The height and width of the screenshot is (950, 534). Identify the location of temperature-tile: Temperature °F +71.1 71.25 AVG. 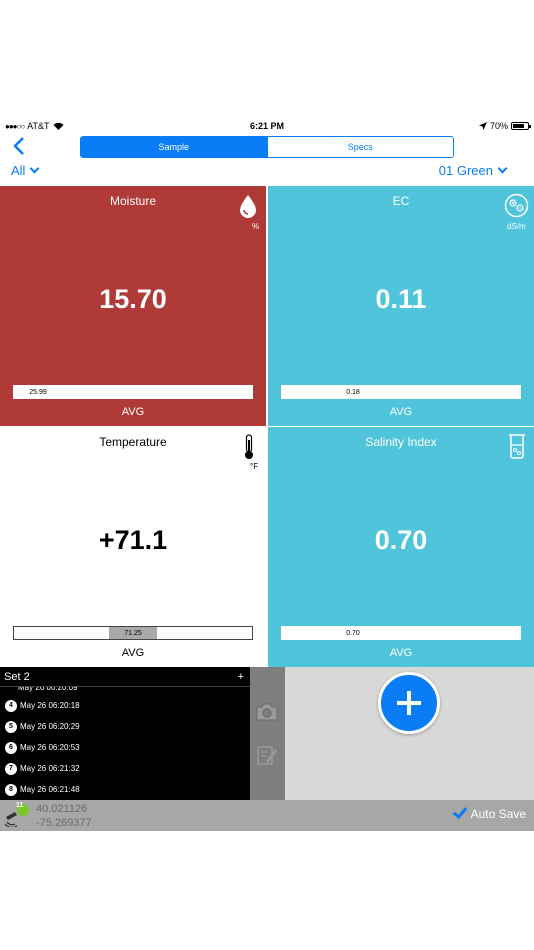
(133, 547).